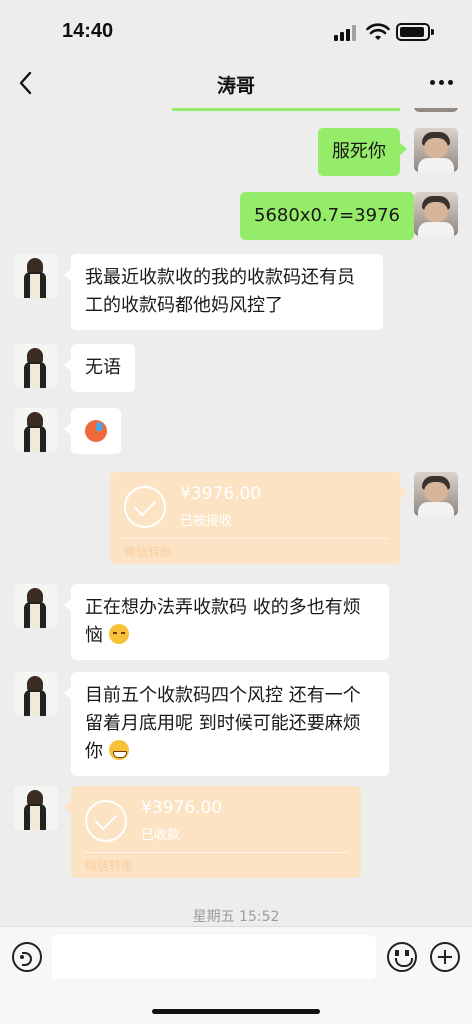  I want to click on home-indicator, so click(236, 1011).